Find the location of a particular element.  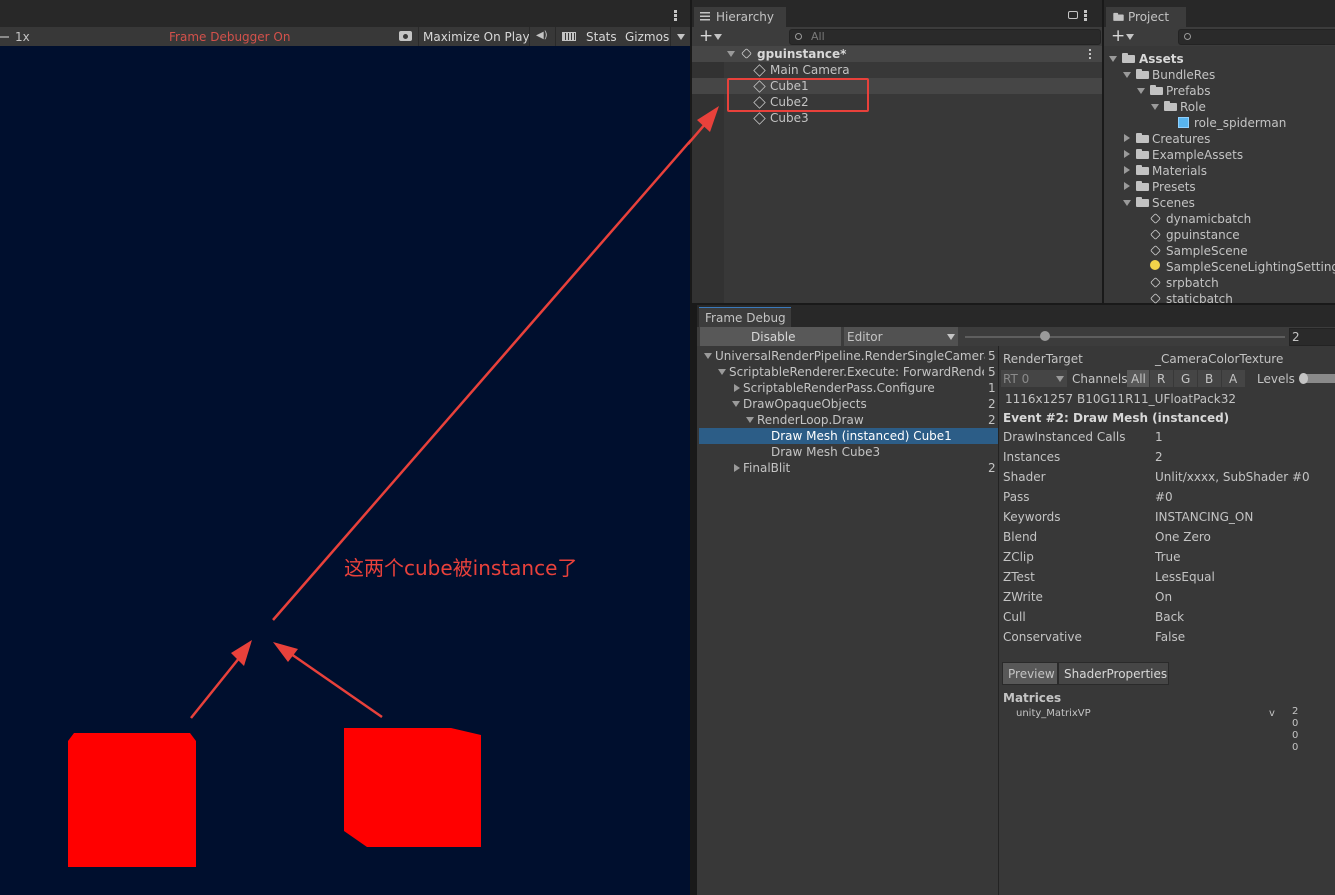

project-item-exampleassets: ExampleAssets is located at coordinates (1197, 155).